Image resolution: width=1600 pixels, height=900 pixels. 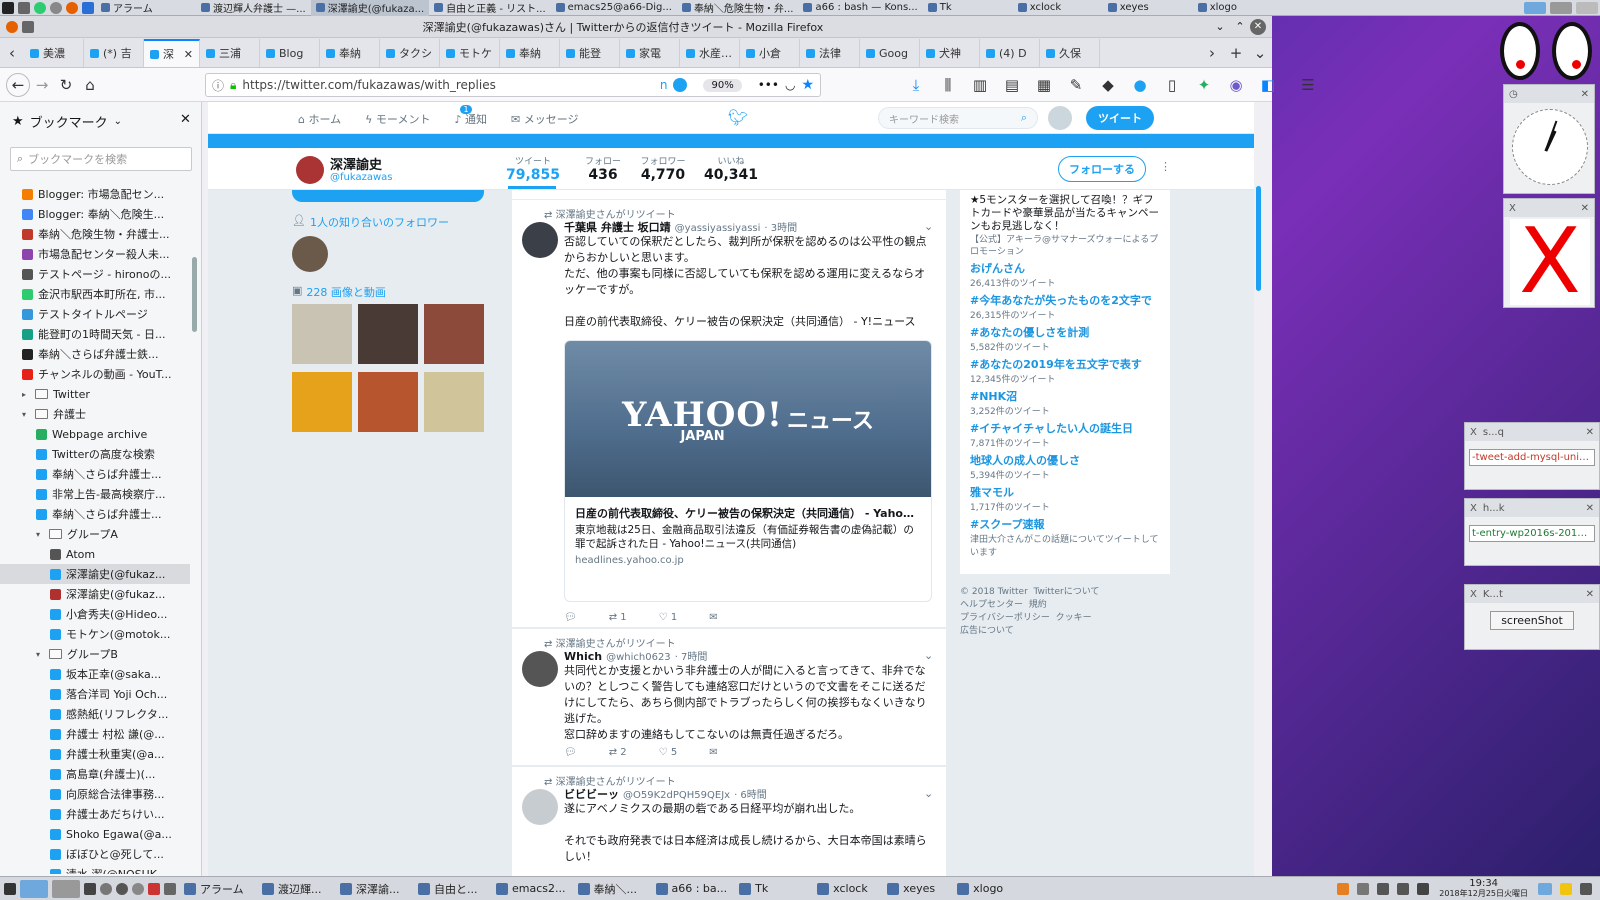 What do you see at coordinates (310, 254) in the screenshot?
I see `known-follower-avatar` at bounding box center [310, 254].